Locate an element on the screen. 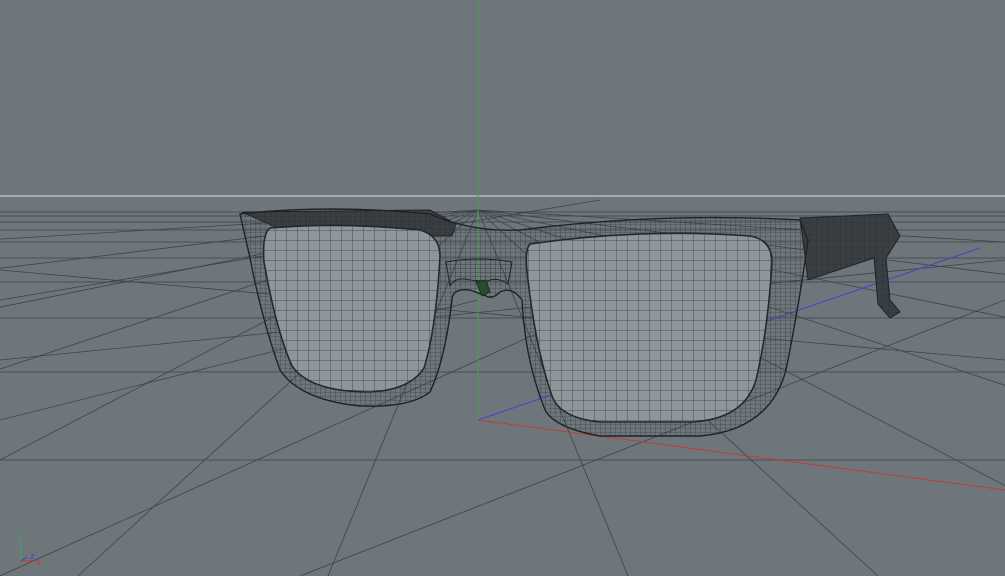  gizmo-x-label: x is located at coordinates (39, 563).